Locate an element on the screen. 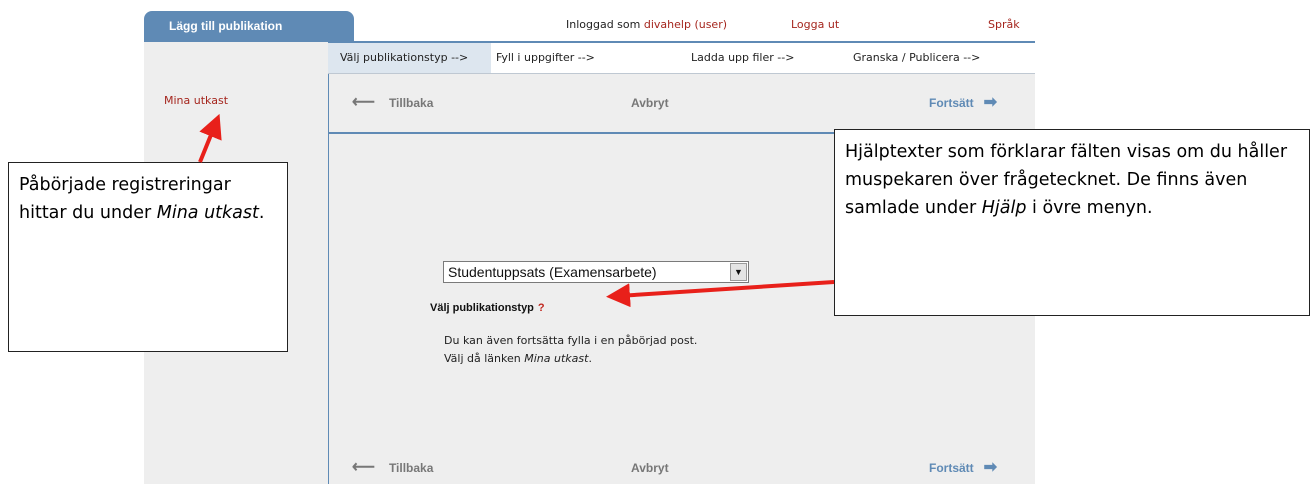 This screenshot has height=484, width=1315. arrow-to-drafts-link is located at coordinates (210, 138).